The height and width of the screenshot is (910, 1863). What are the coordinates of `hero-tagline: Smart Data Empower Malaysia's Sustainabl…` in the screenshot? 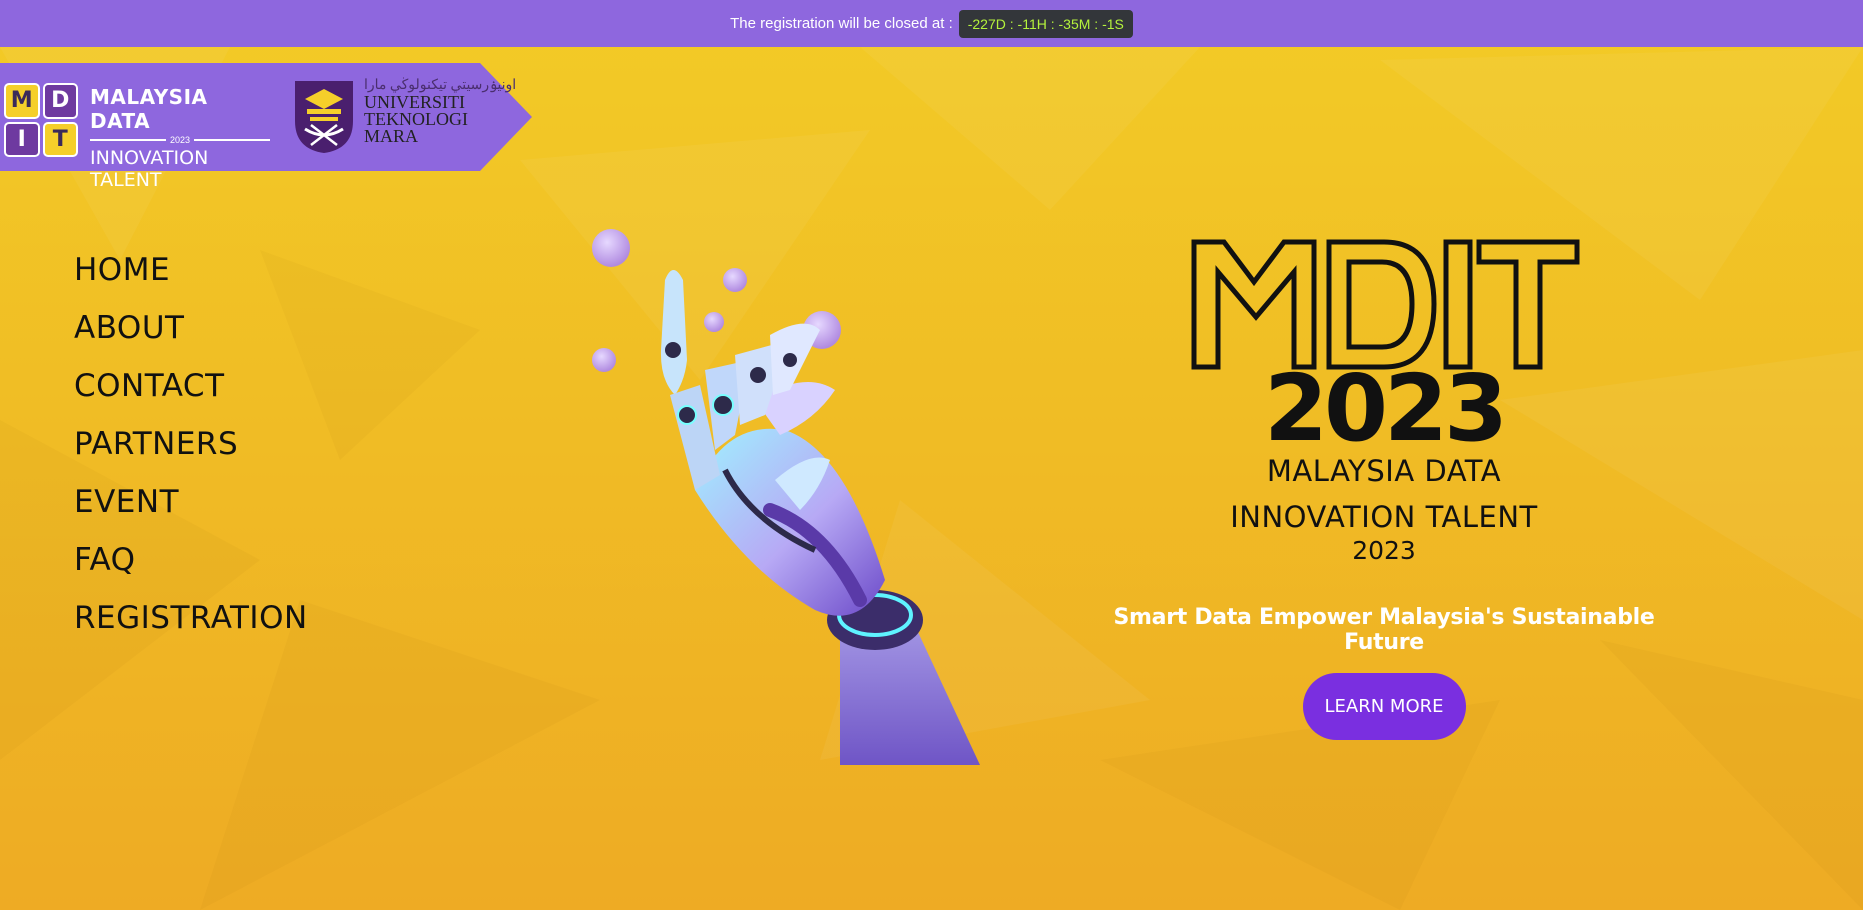 It's located at (1384, 630).